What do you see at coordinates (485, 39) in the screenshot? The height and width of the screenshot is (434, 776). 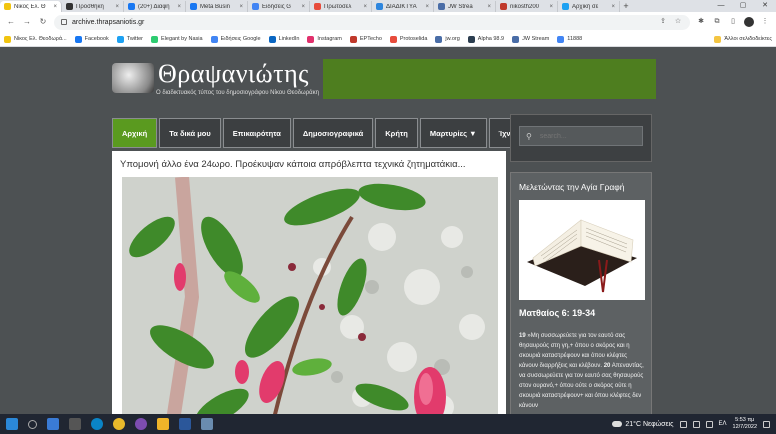 I see `bookmark-item: Alpha 98.9` at bounding box center [485, 39].